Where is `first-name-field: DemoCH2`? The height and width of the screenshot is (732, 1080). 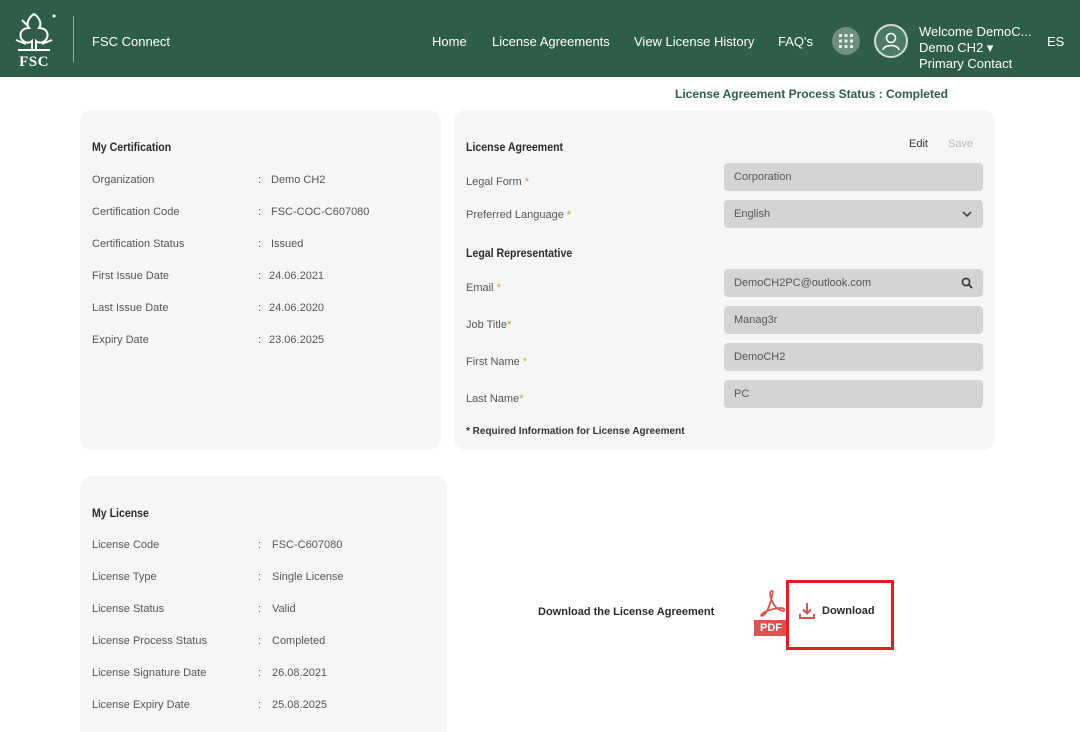
first-name-field: DemoCH2 is located at coordinates (853, 357).